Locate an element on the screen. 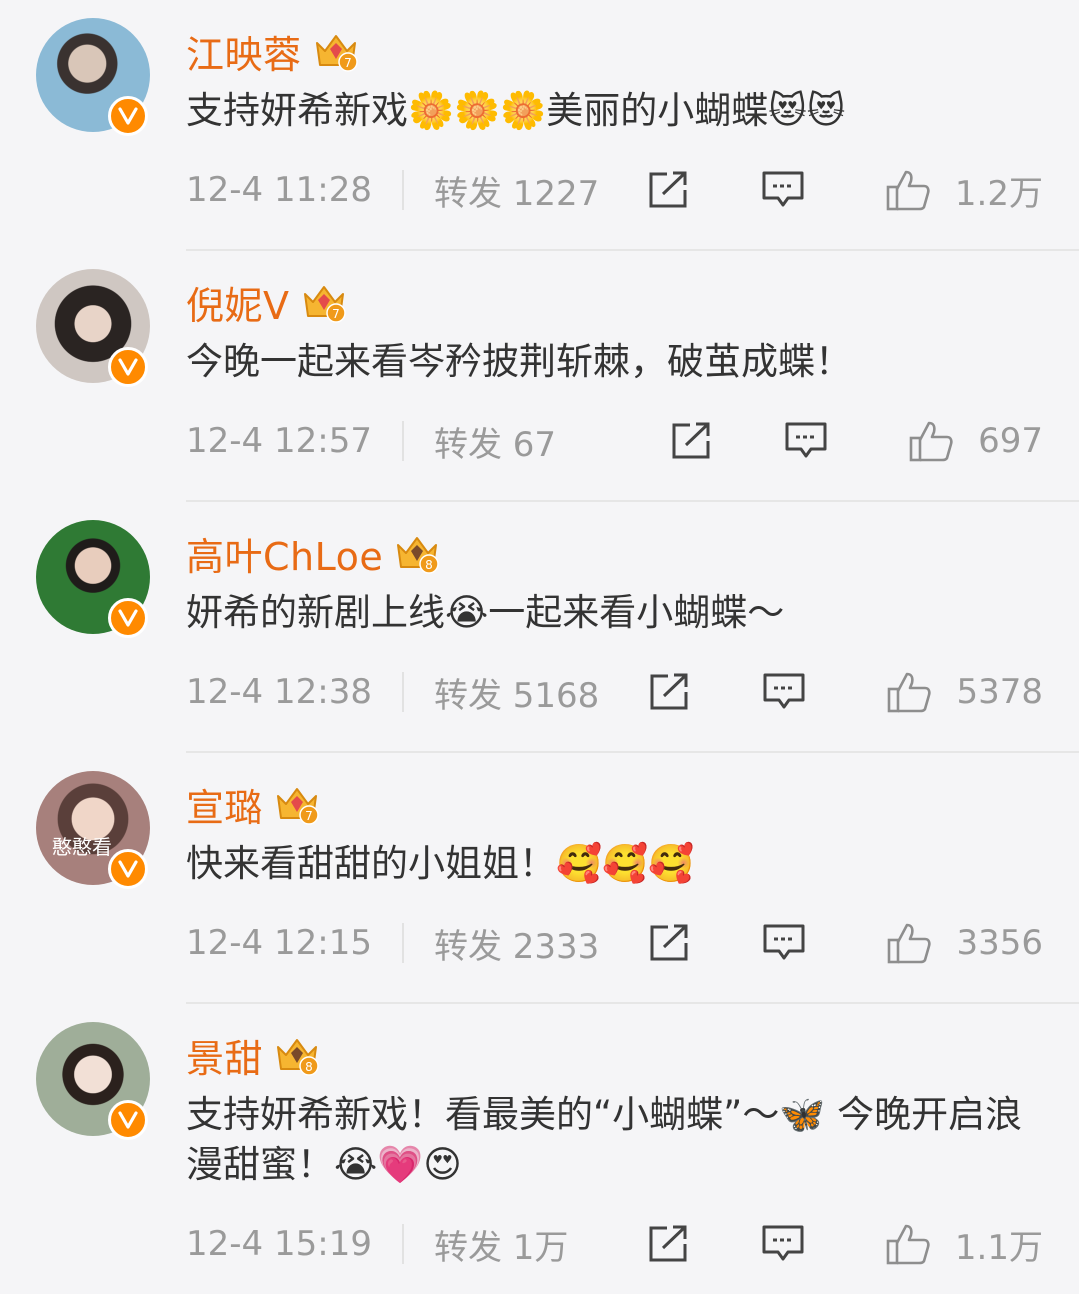 Image resolution: width=1079 pixels, height=1294 pixels. username: 高叶ChLoe is located at coordinates (284, 553).